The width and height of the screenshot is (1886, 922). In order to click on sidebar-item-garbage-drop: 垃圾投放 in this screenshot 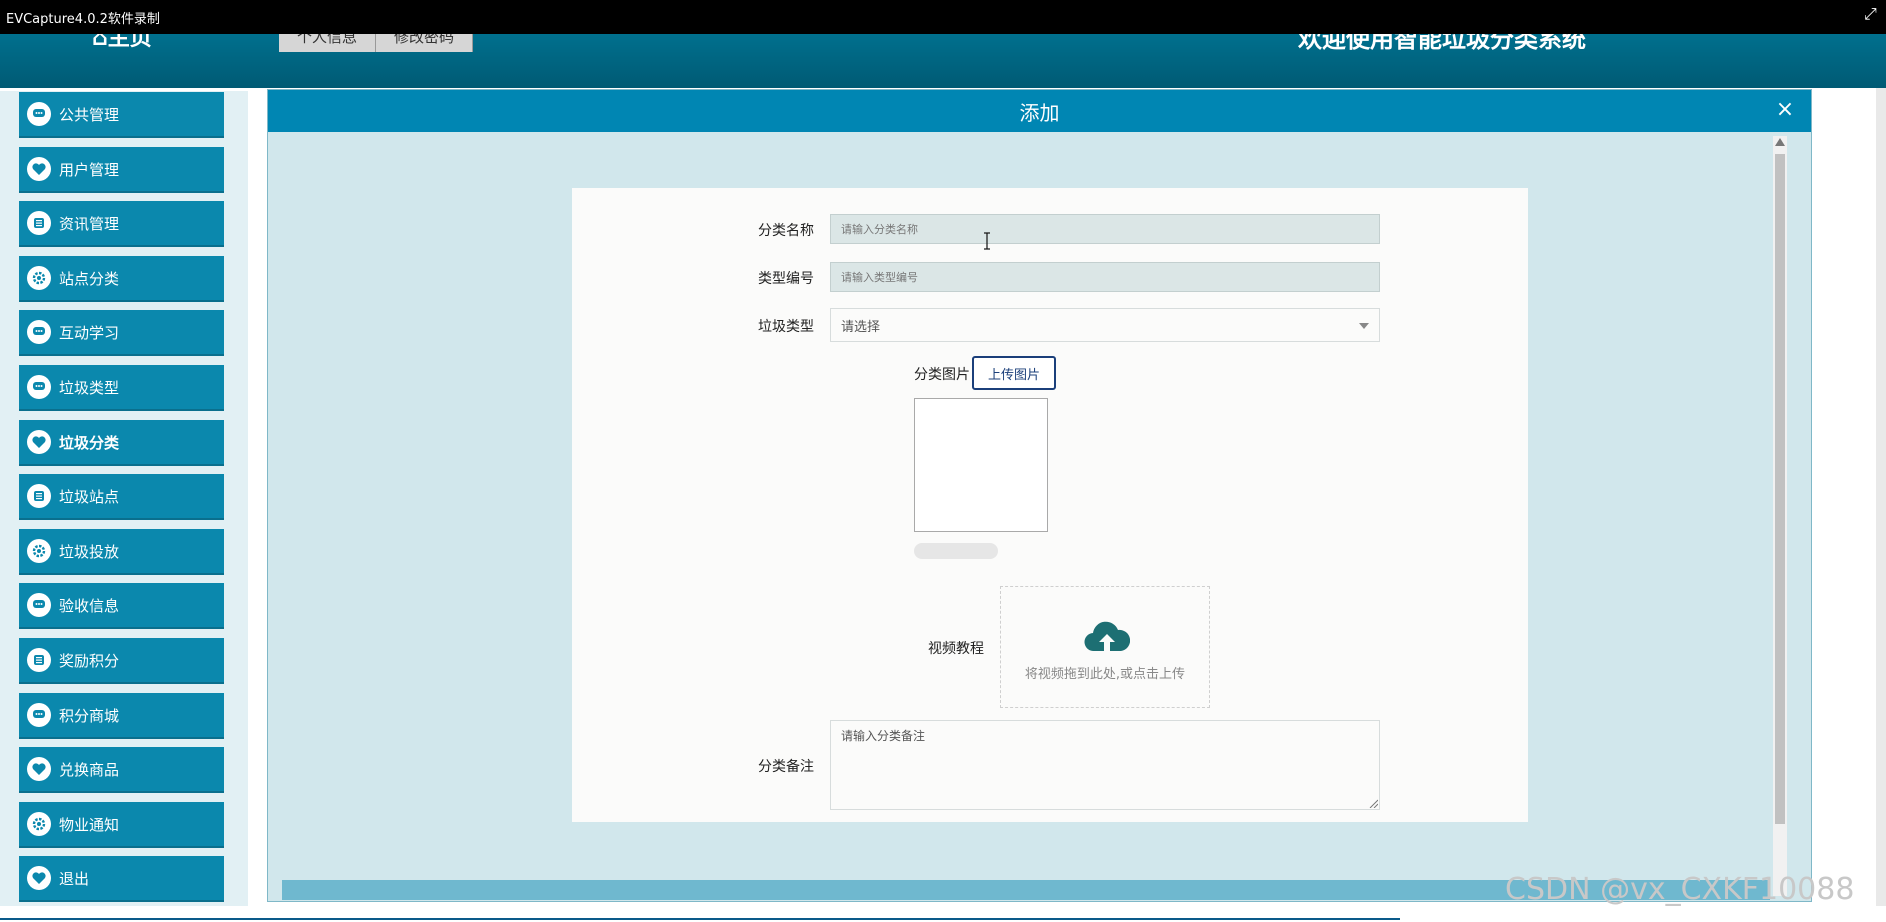, I will do `click(121, 552)`.